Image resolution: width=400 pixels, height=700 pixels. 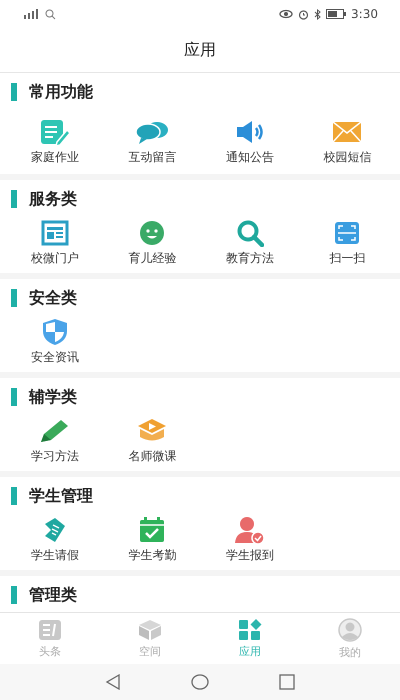 I want to click on battery-icon, so click(x=336, y=14).